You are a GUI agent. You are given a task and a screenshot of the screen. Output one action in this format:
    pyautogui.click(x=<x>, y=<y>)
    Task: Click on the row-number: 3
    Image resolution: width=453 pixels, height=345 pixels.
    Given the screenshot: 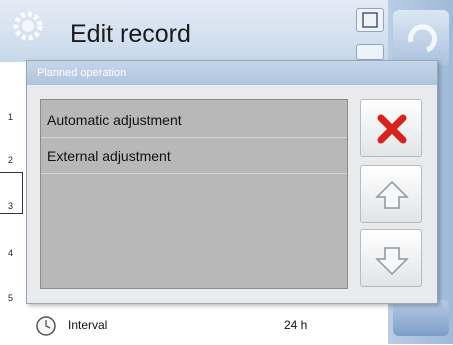 What is the action you would take?
    pyautogui.click(x=11, y=206)
    